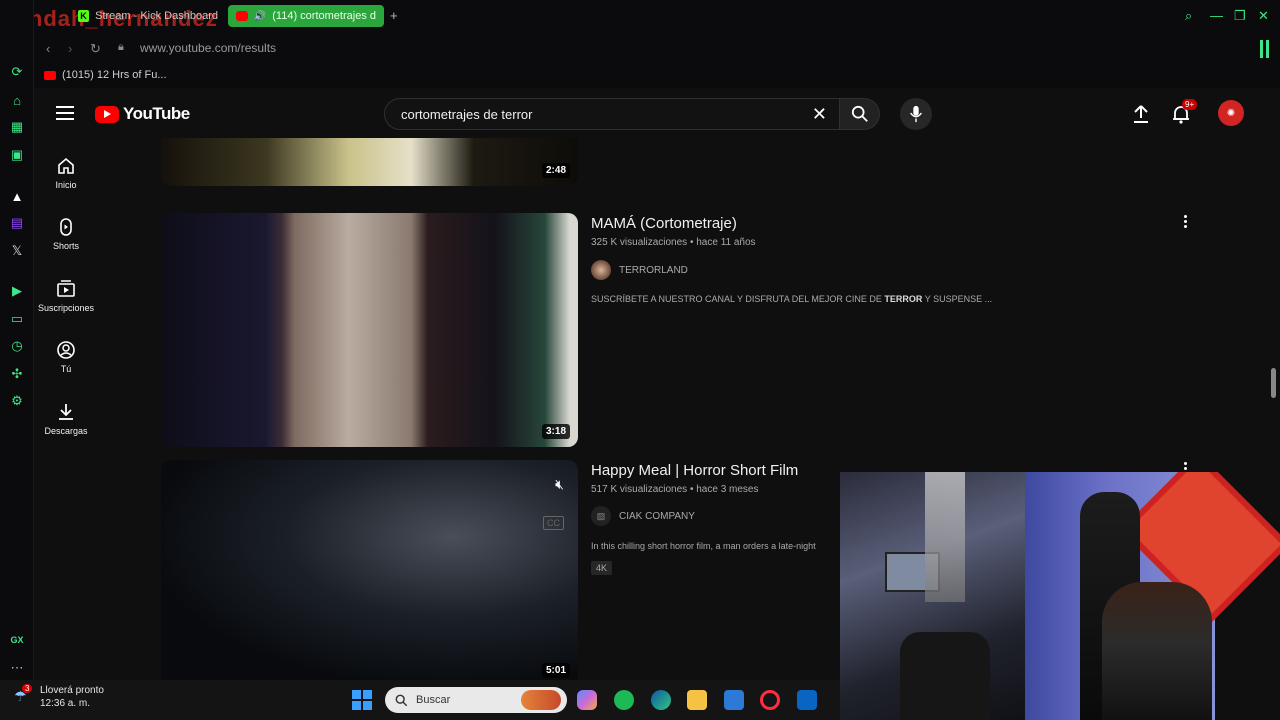  What do you see at coordinates (369, 570) in the screenshot?
I see `video-thumbnail-preview: 🔇︎ CC 5:01` at bounding box center [369, 570].